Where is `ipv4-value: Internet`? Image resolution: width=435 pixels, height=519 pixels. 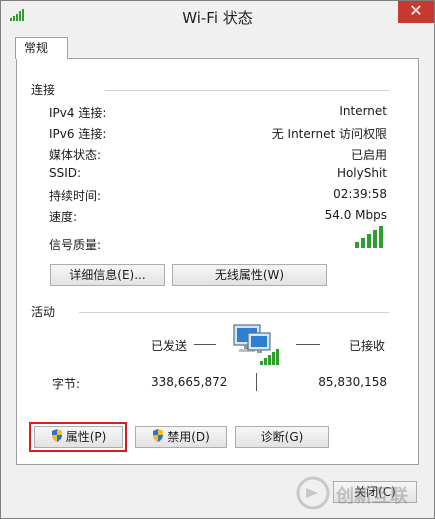 ipv4-value: Internet is located at coordinates (363, 111).